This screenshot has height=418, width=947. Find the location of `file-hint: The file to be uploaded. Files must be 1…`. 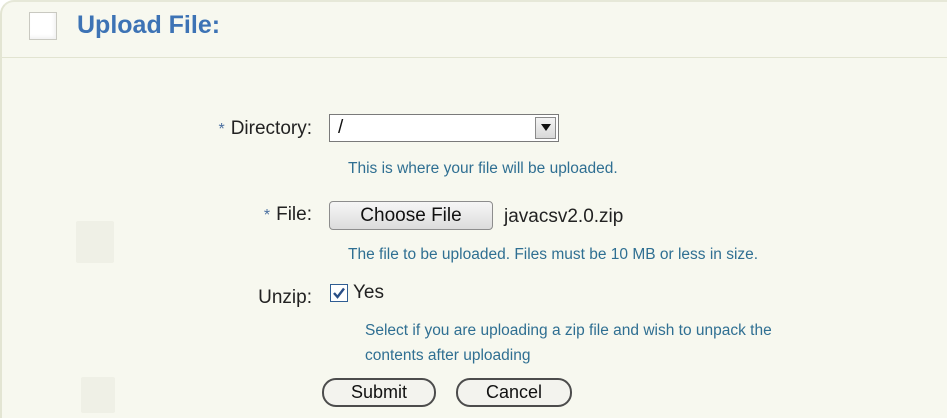

file-hint: The file to be uploaded. Files must be 1… is located at coordinates (553, 254).